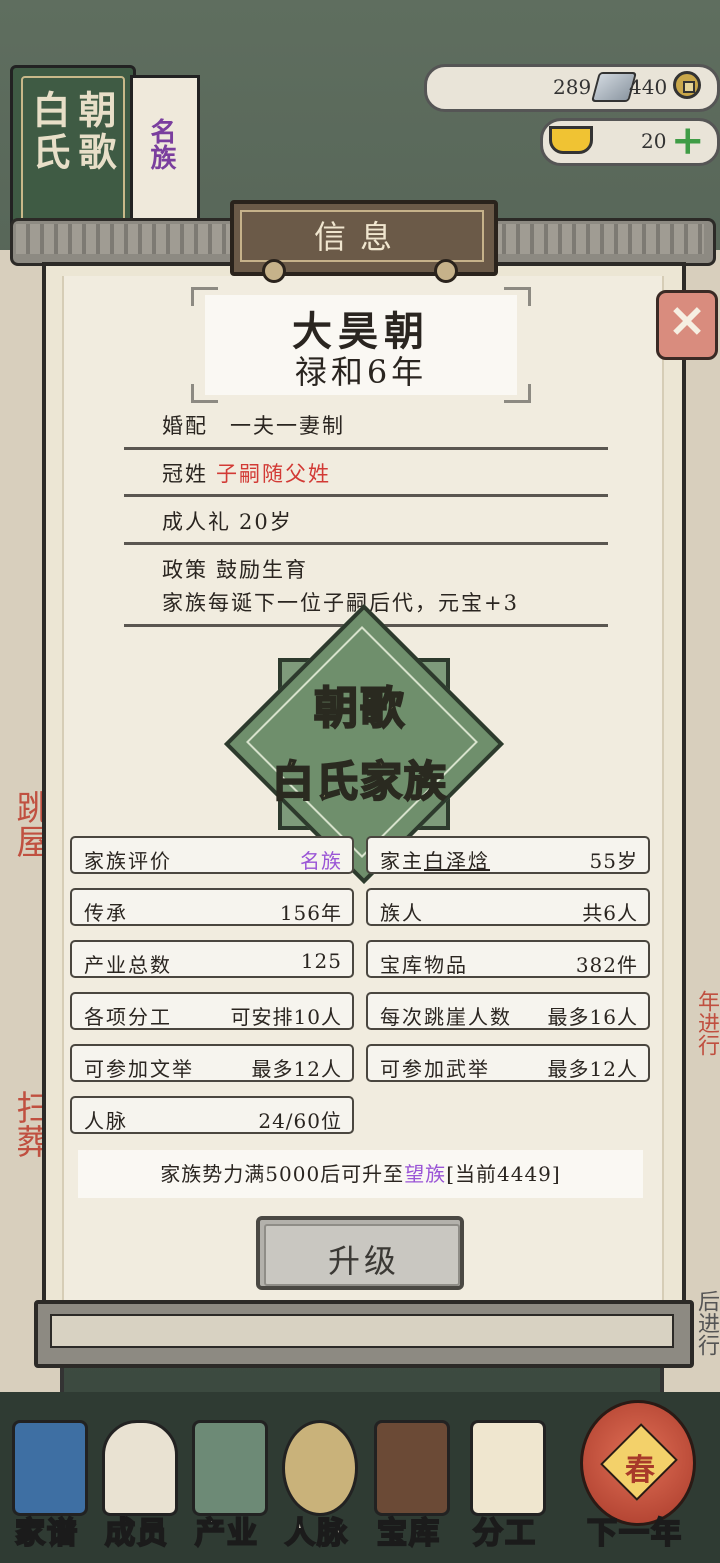 Image resolution: width=720 pixels, height=1563 pixels. I want to click on copper-count: 440, so click(648, 87).